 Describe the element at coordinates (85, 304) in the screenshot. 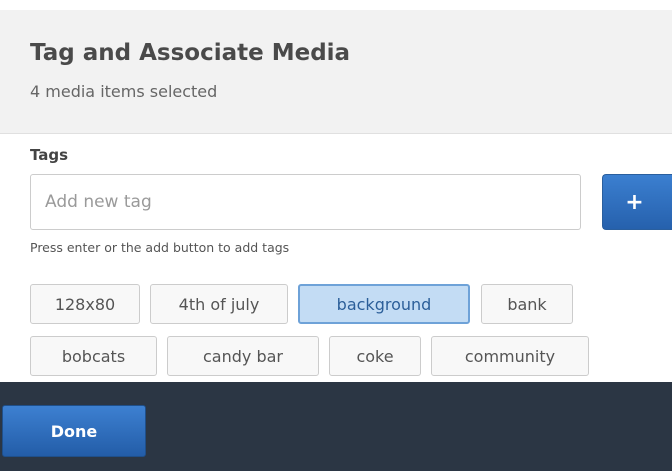

I see `tag-chip-128x80: 128x80` at that location.